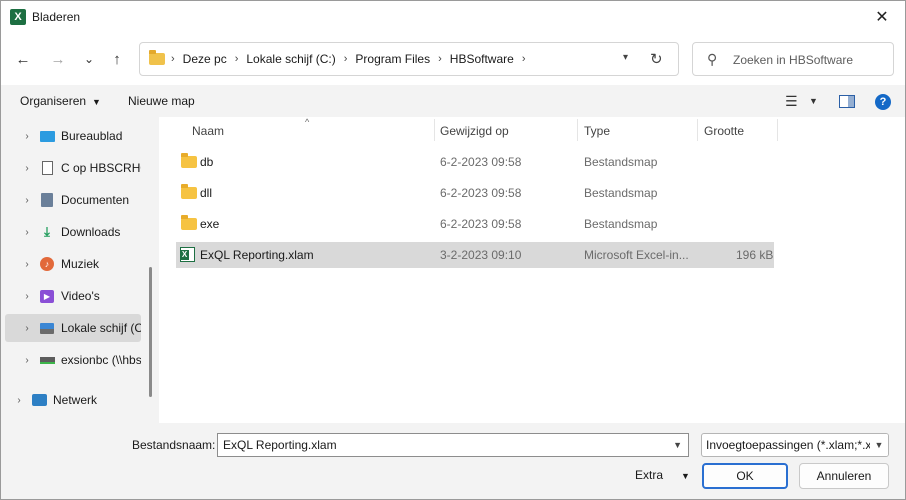 This screenshot has height=500, width=906. I want to click on sidebar-item-label: Muziek, so click(80, 264).